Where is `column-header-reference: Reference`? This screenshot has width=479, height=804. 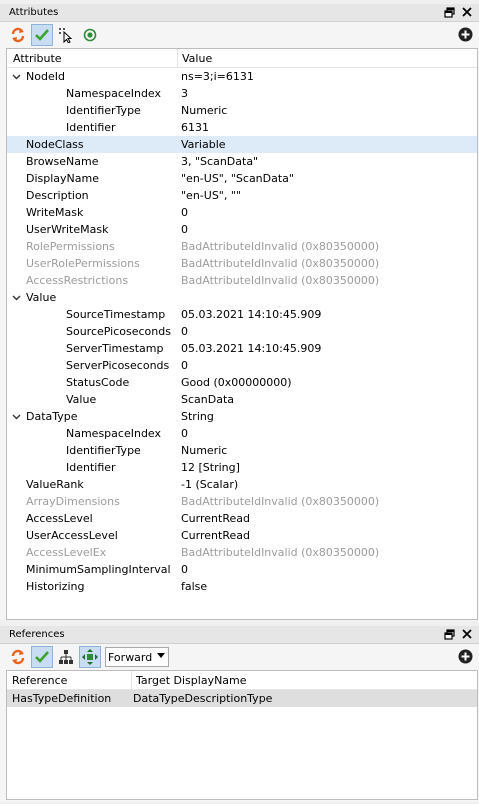 column-header-reference: Reference is located at coordinates (69, 680).